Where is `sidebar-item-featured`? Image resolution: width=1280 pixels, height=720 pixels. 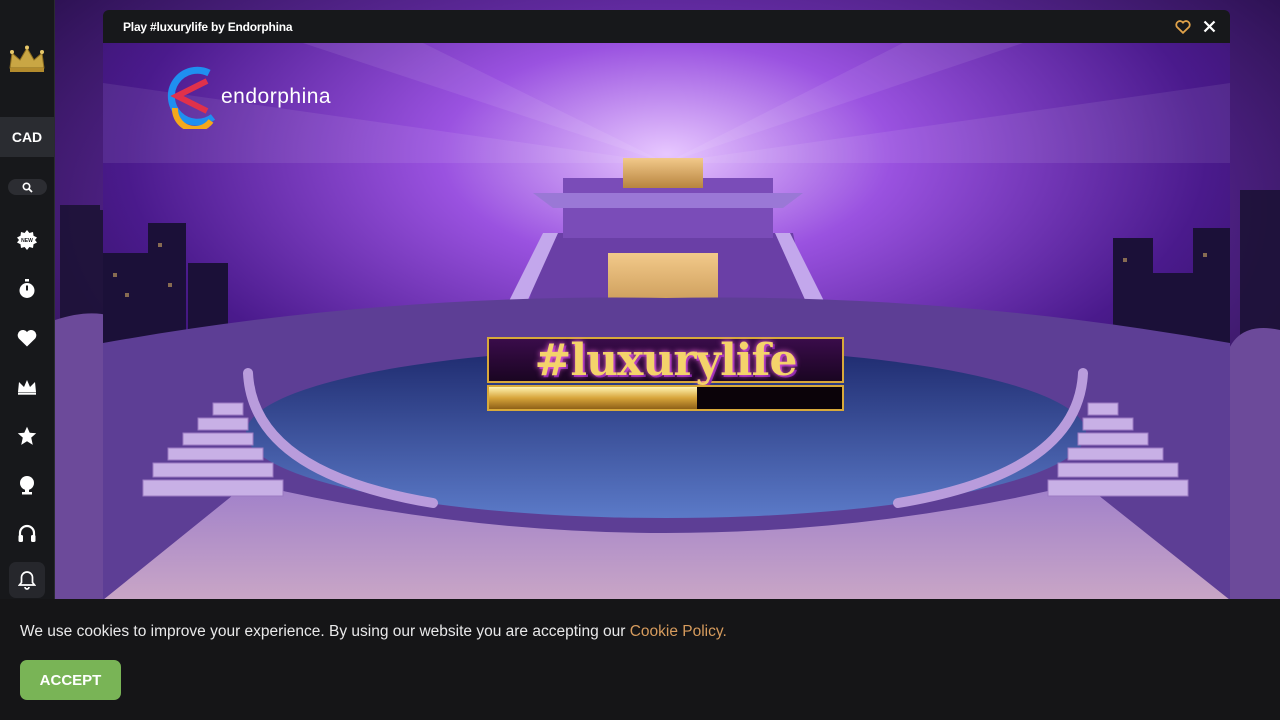 sidebar-item-featured is located at coordinates (27, 436).